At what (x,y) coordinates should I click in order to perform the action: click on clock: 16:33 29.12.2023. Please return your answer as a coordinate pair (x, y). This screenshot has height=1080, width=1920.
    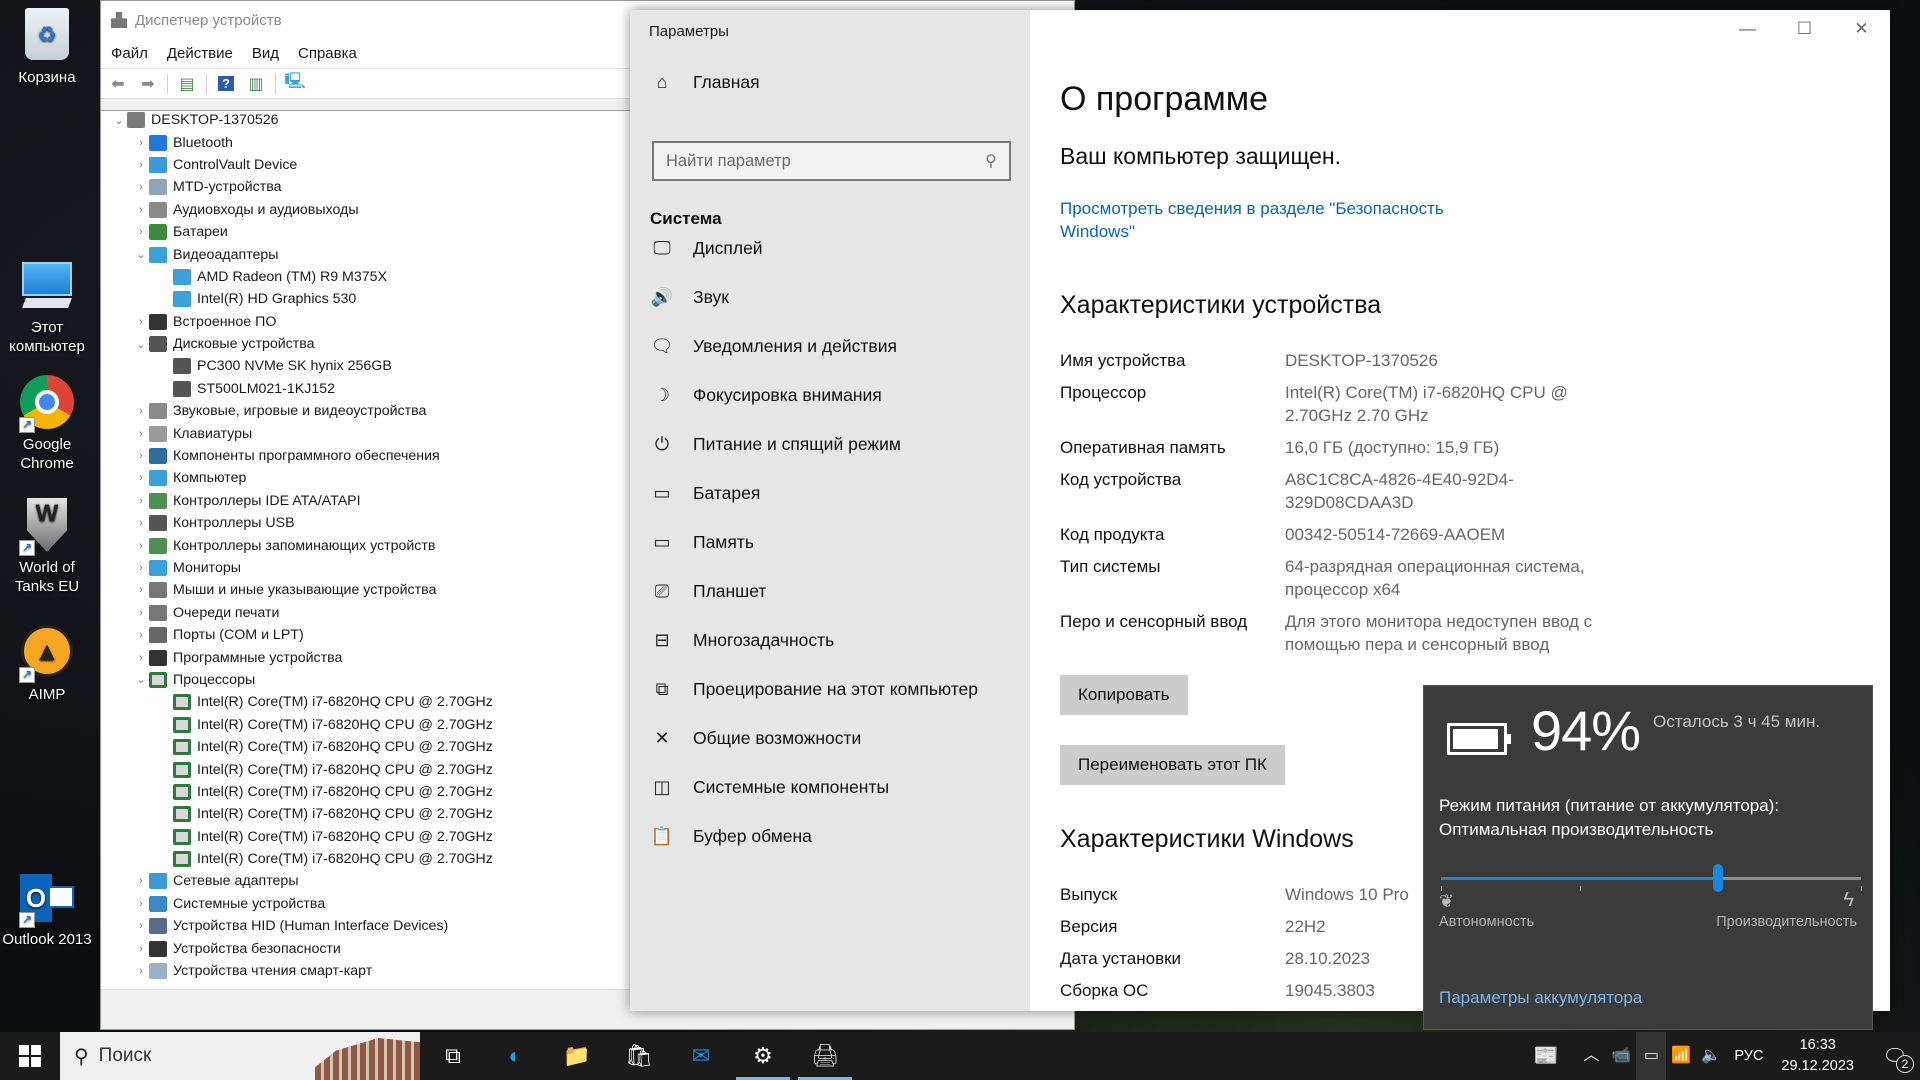
    Looking at the image, I should click on (1817, 1056).